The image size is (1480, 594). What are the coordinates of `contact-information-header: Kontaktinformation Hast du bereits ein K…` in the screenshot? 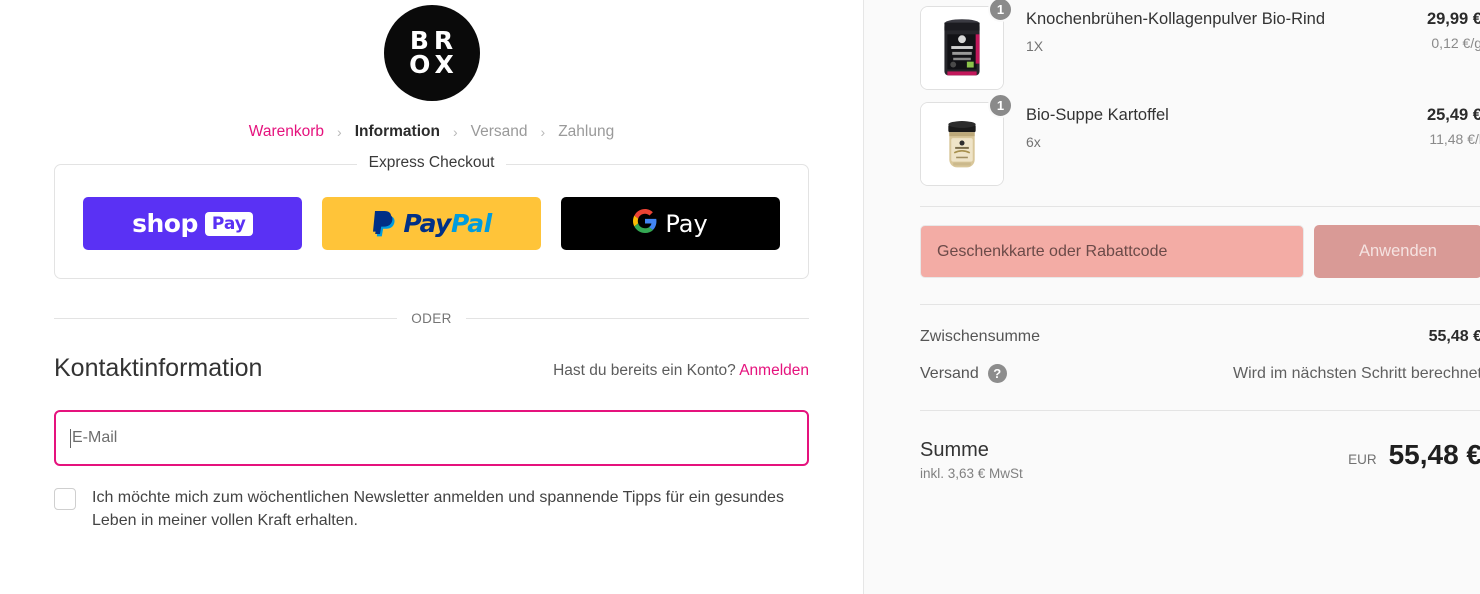 It's located at (431, 368).